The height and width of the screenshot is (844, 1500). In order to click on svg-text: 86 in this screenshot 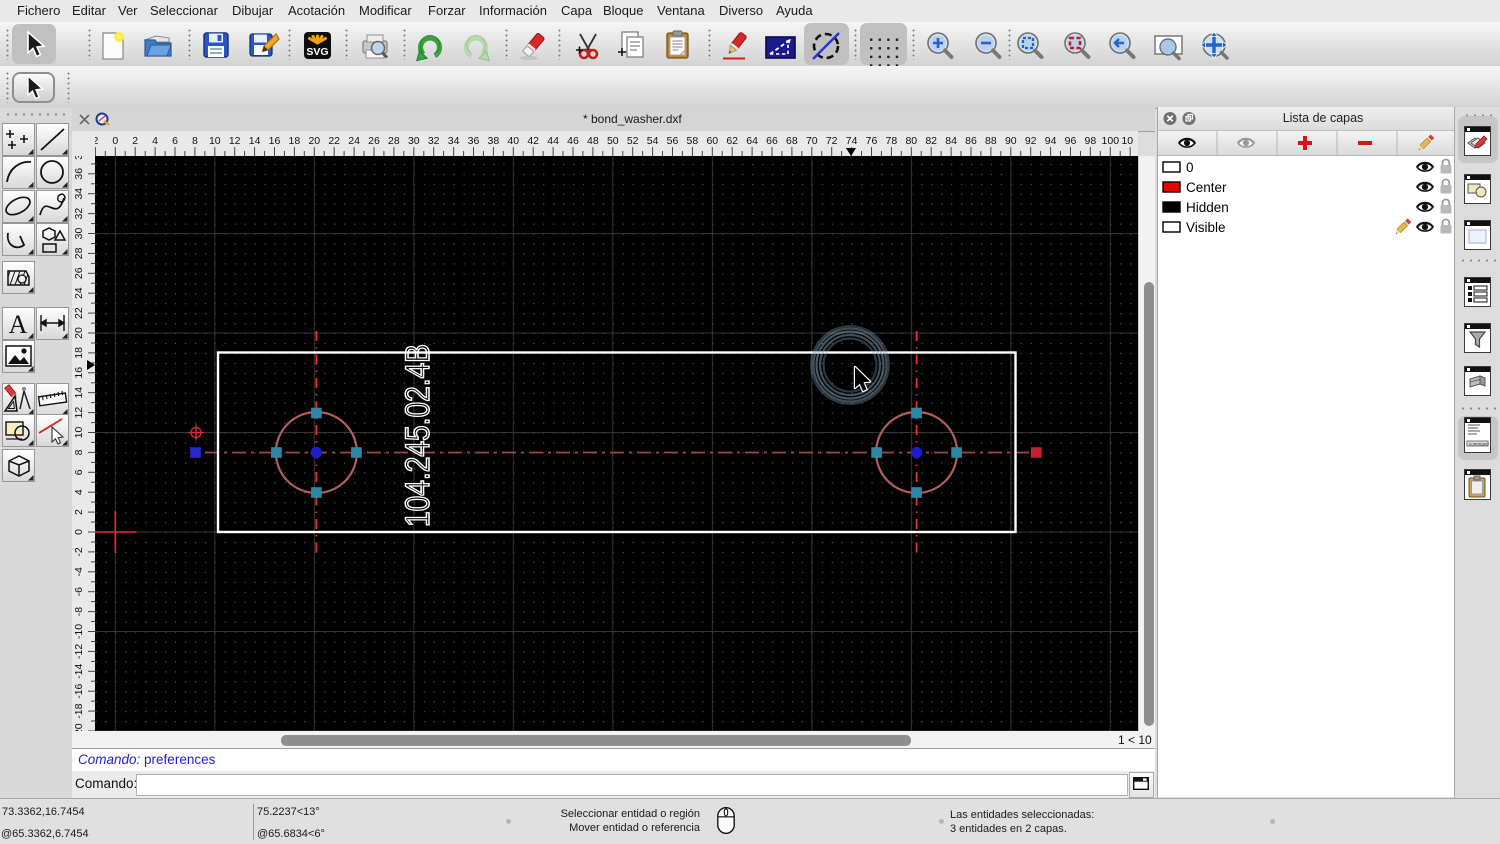, I will do `click(971, 141)`.